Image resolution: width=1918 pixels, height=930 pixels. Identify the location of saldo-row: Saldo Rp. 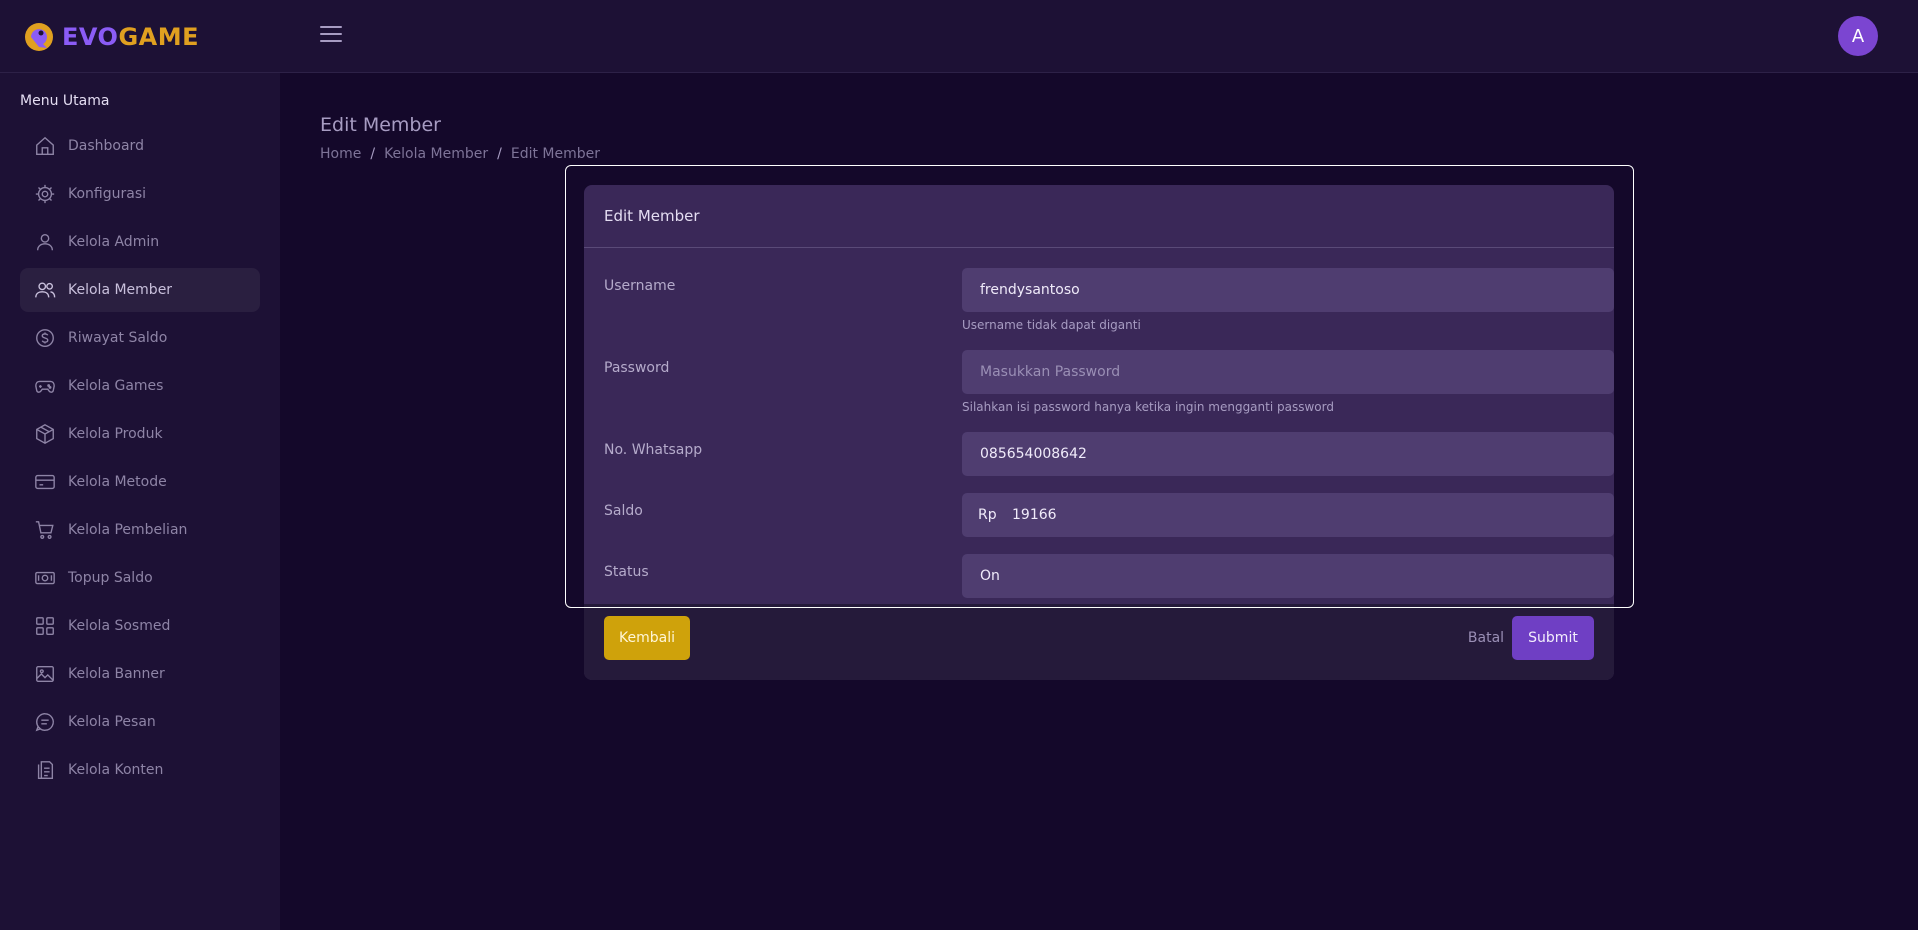
(1109, 515).